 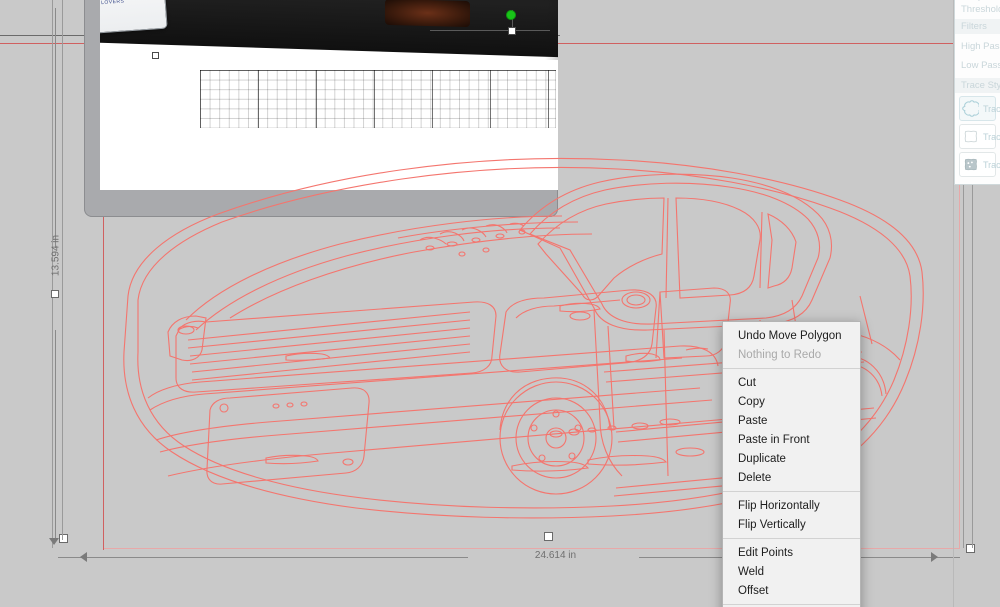 I want to click on width-dimension-label: 24.614 in, so click(x=555, y=555).